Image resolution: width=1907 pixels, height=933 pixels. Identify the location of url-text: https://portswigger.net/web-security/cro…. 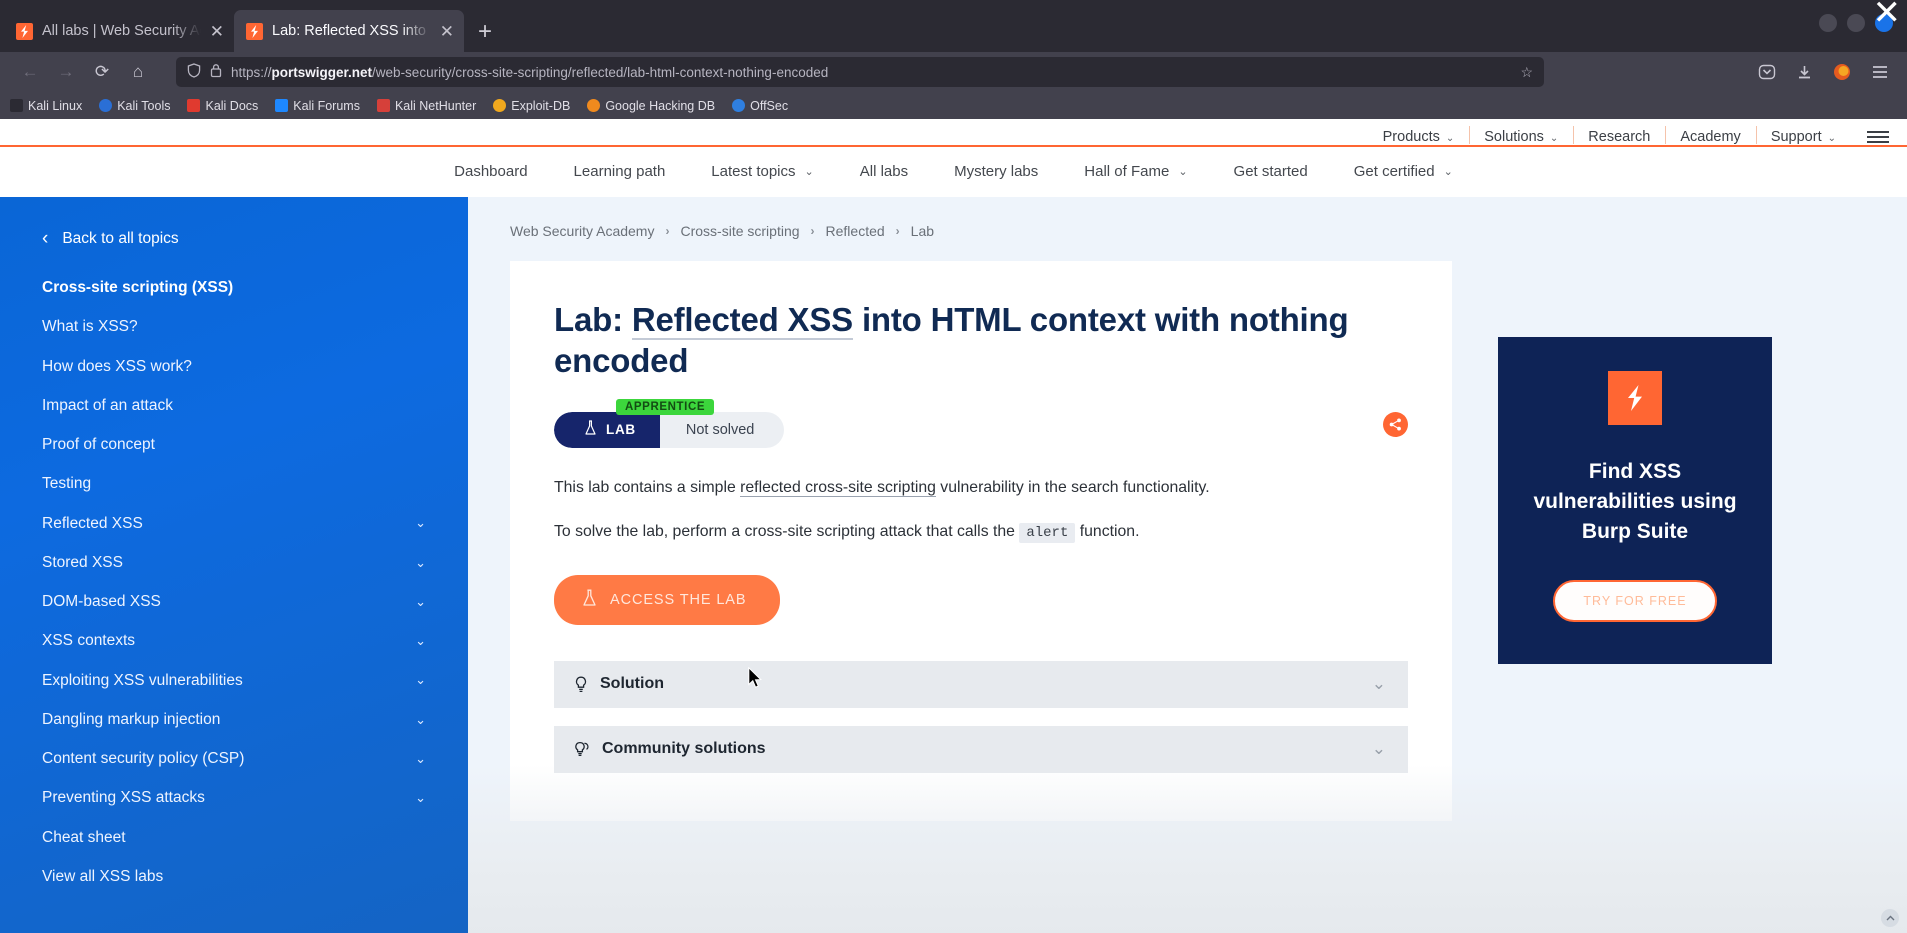
(871, 72).